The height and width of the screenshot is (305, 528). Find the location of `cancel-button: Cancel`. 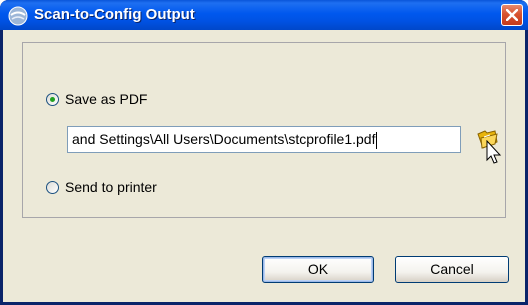

cancel-button: Cancel is located at coordinates (452, 269).